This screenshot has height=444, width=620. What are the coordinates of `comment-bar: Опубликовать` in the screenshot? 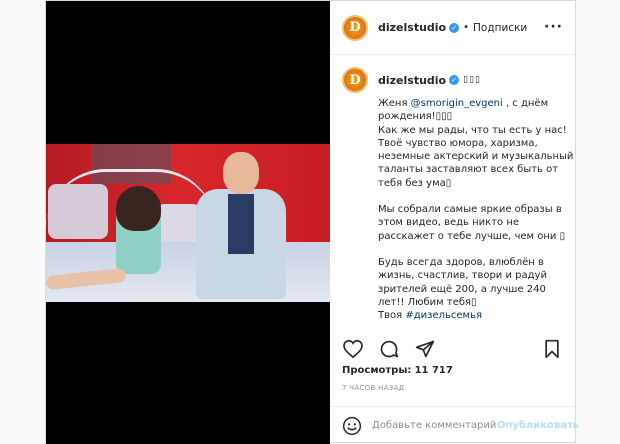 It's located at (454, 425).